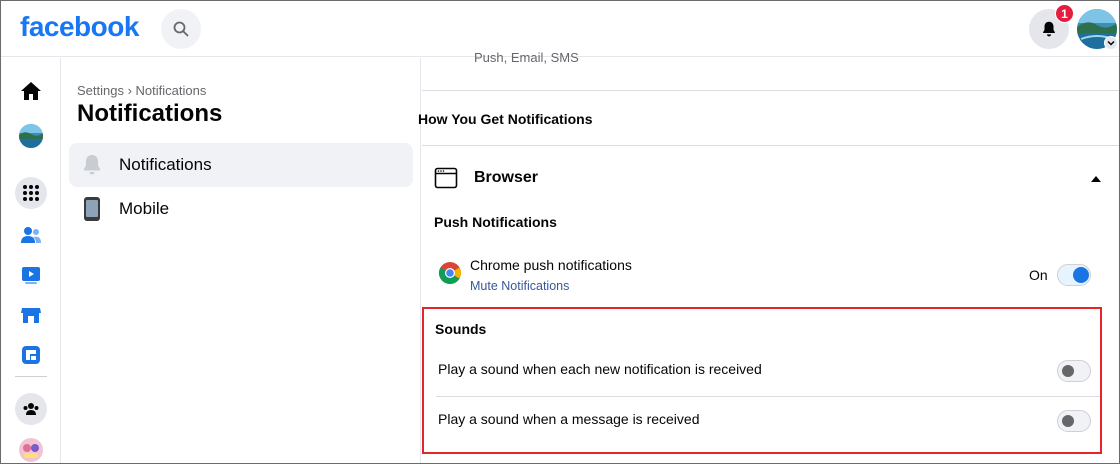 The image size is (1120, 464). I want to click on push-state-label: On, so click(1038, 275).